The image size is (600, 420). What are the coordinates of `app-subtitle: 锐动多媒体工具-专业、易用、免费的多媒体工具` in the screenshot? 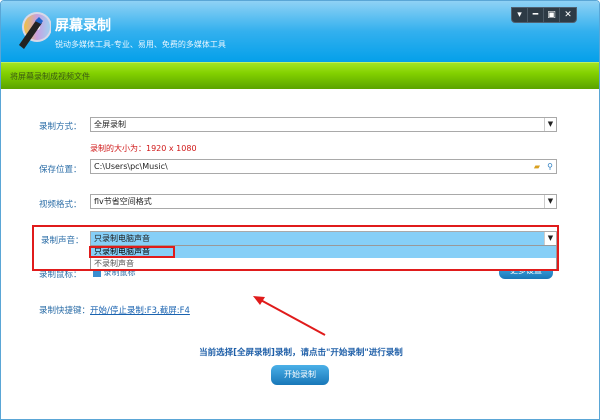 It's located at (140, 44).